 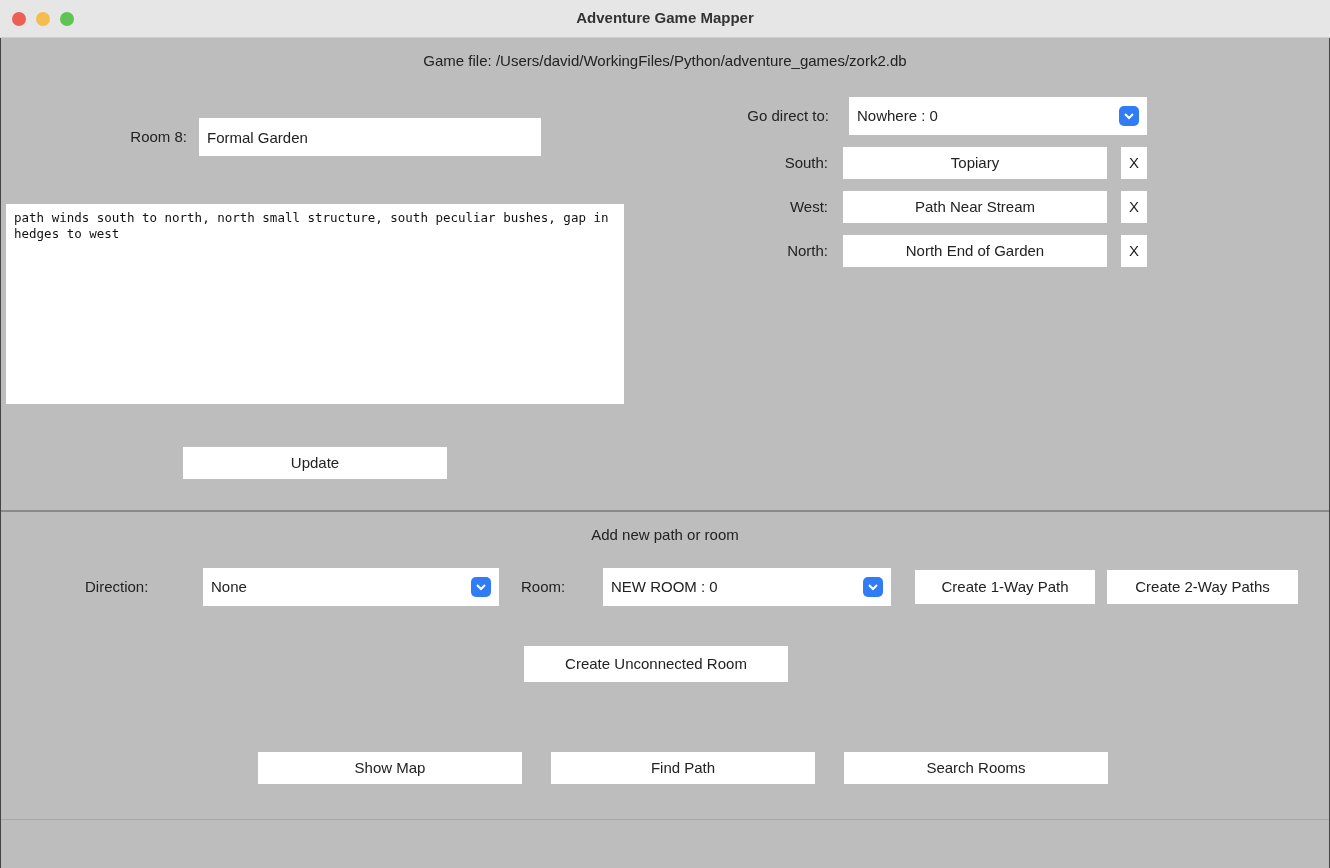 What do you see at coordinates (665, 534) in the screenshot?
I see `add-section-heading: Add new path or room` at bounding box center [665, 534].